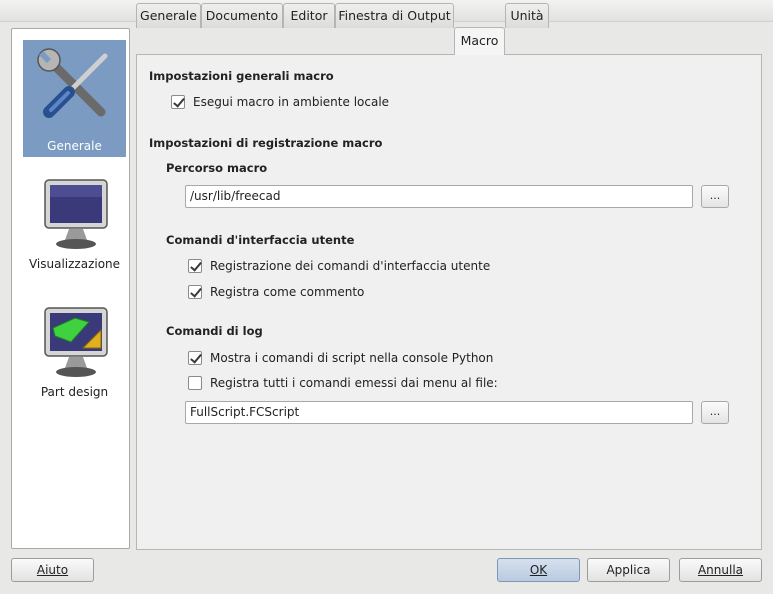  I want to click on log-commands-heading: Comandi di log, so click(214, 331).